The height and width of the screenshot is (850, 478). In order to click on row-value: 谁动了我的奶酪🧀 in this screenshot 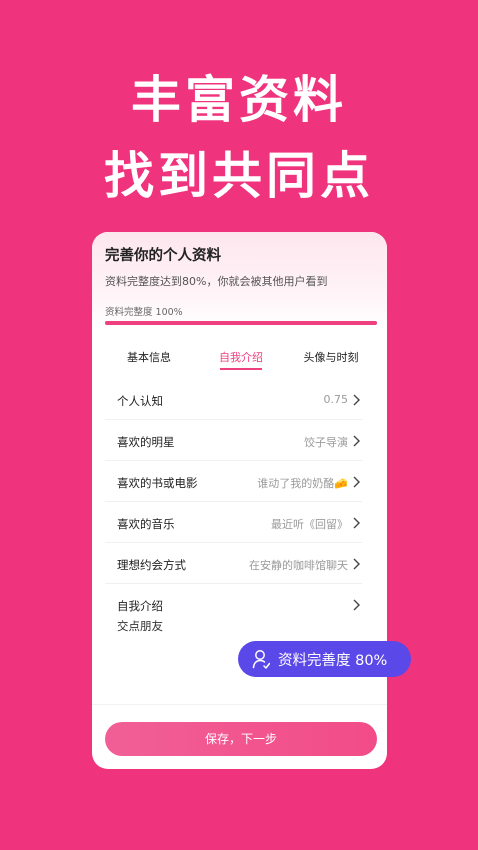, I will do `click(302, 483)`.